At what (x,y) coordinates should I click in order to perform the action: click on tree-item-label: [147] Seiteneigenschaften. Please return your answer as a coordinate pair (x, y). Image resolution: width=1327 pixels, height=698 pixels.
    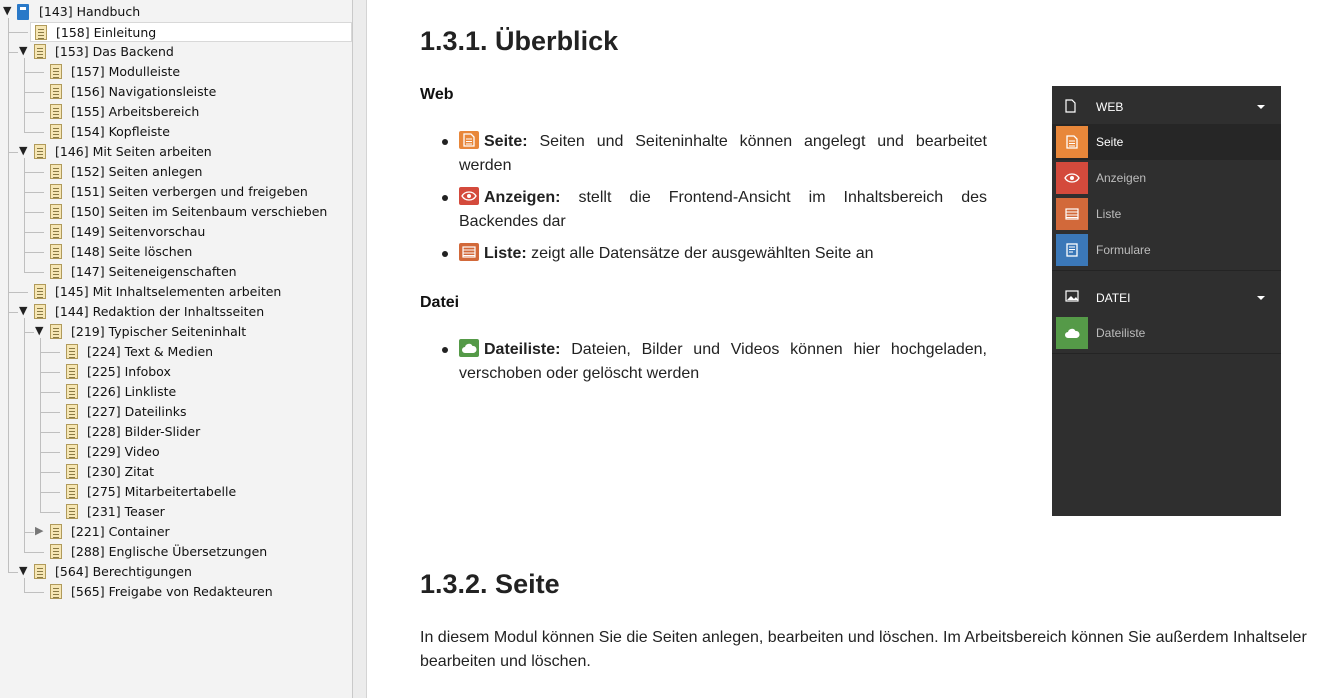
    Looking at the image, I should click on (154, 271).